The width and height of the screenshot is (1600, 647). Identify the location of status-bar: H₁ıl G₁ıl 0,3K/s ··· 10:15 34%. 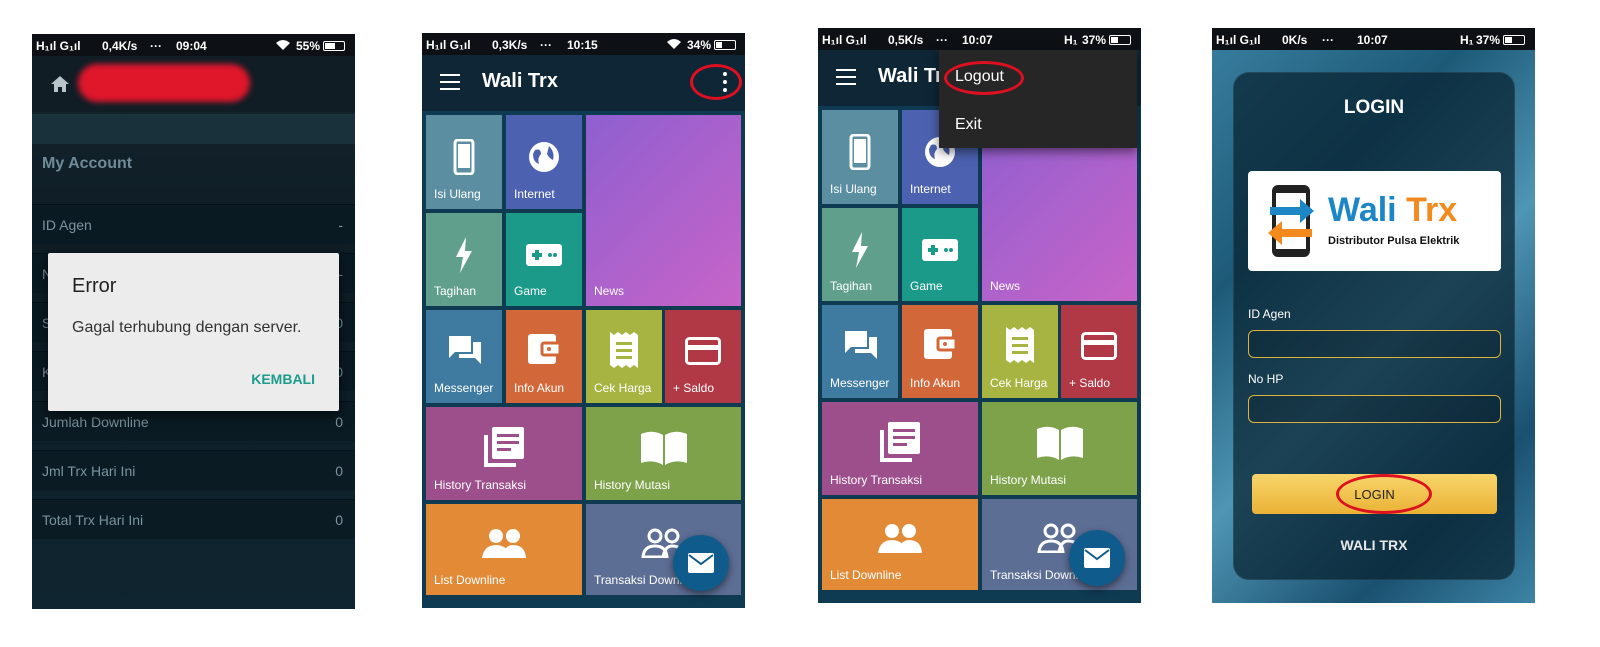
(583, 44).